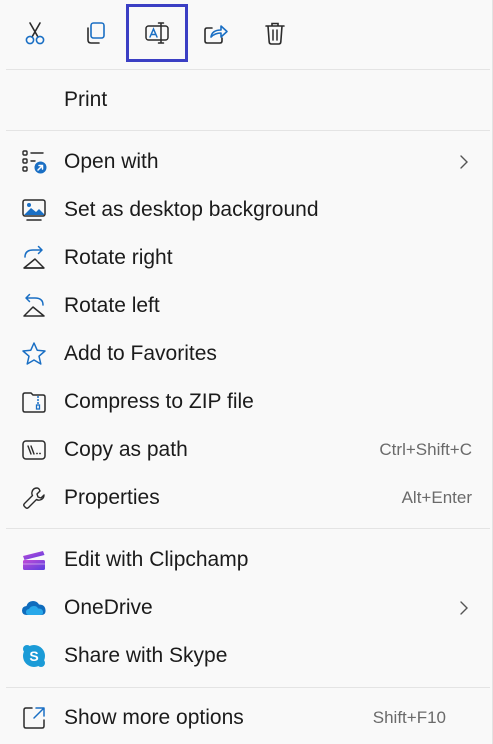  I want to click on quick-actions-toolbar, so click(246, 34).